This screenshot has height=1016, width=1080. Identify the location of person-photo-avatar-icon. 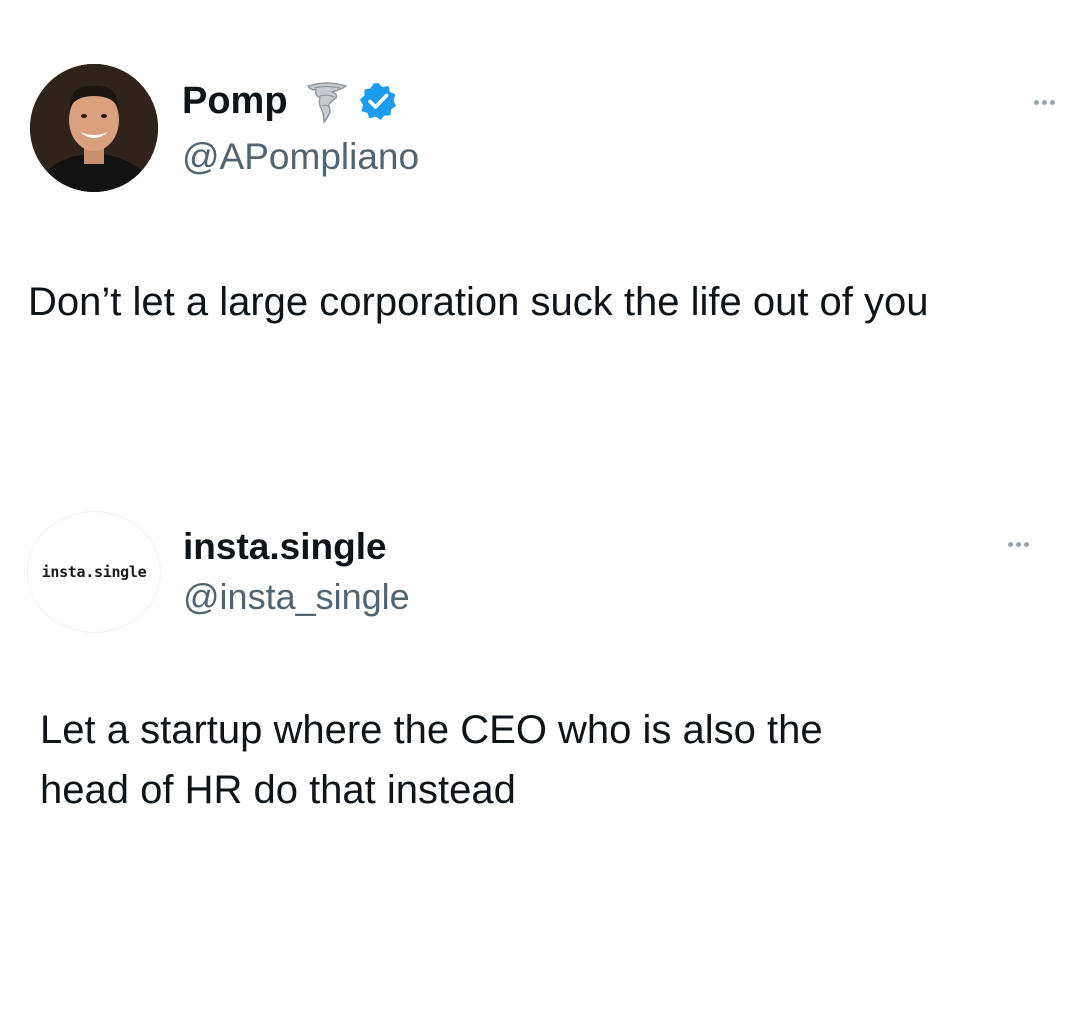
(94, 128).